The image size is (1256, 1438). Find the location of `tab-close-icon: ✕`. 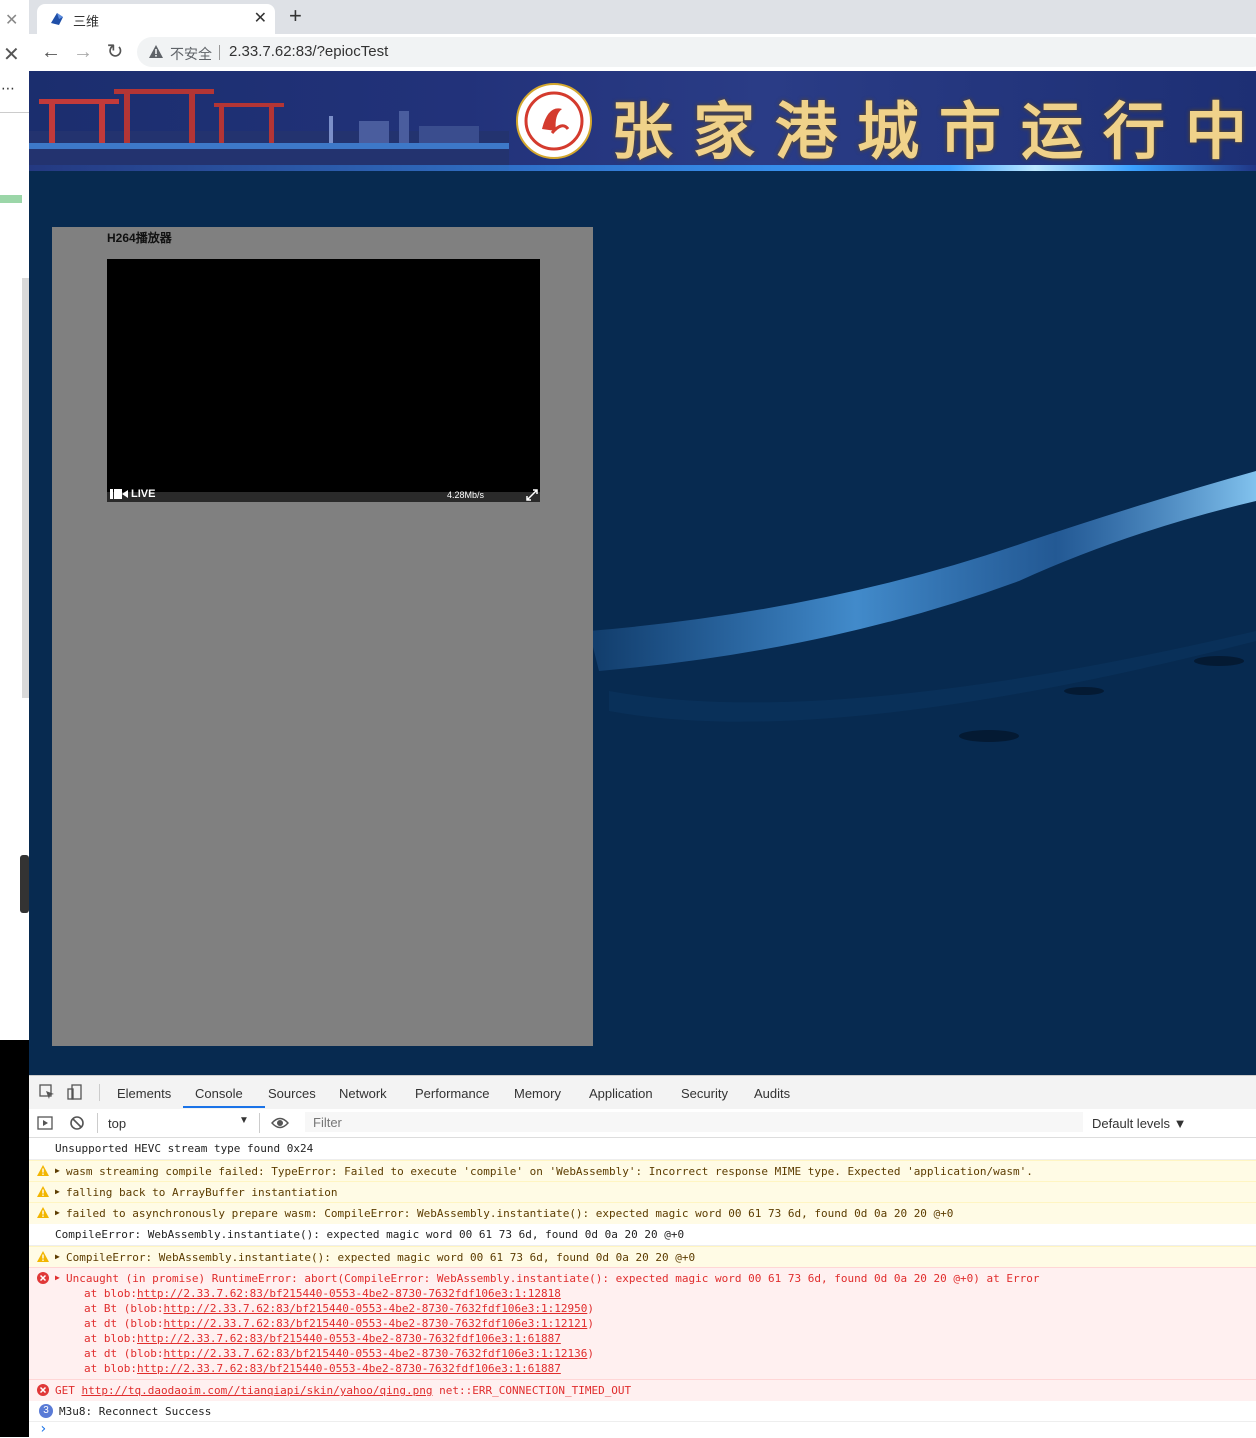

tab-close-icon: ✕ is located at coordinates (260, 18).